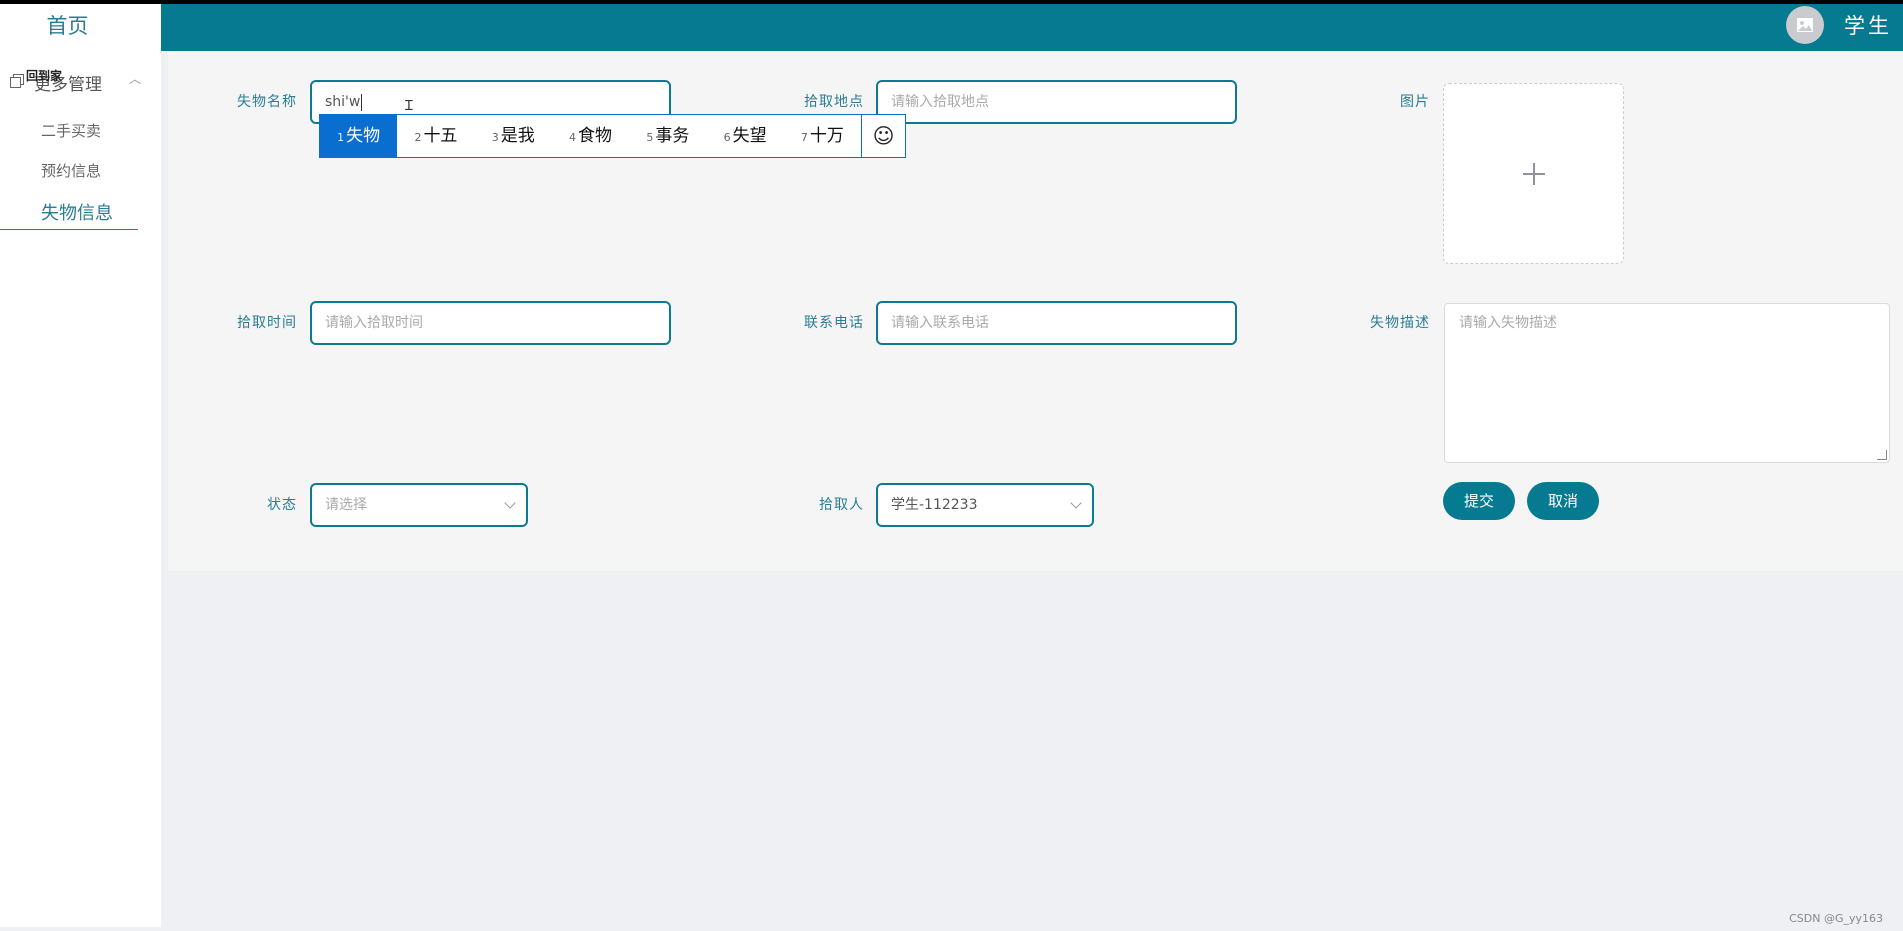 The height and width of the screenshot is (931, 1903). What do you see at coordinates (71, 170) in the screenshot?
I see `sidebar-item-appointment: 预约信息` at bounding box center [71, 170].